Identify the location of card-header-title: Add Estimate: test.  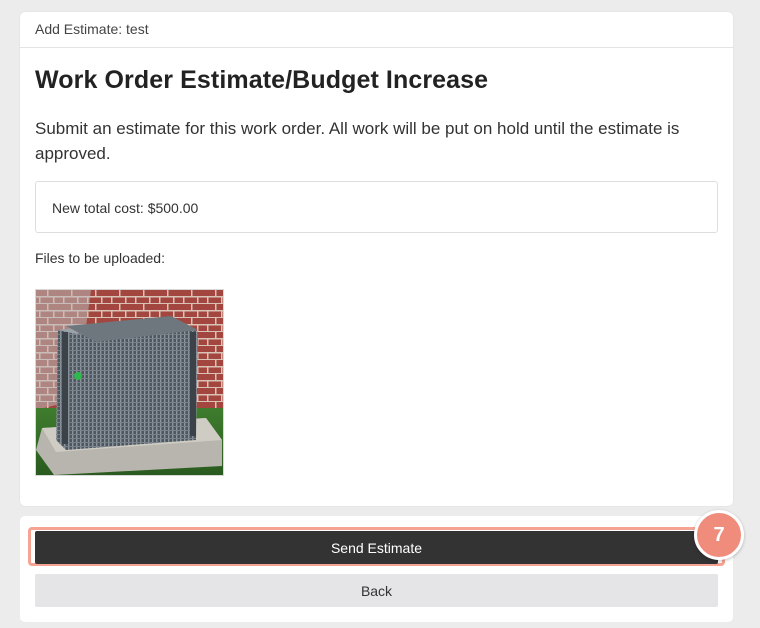
(92, 29).